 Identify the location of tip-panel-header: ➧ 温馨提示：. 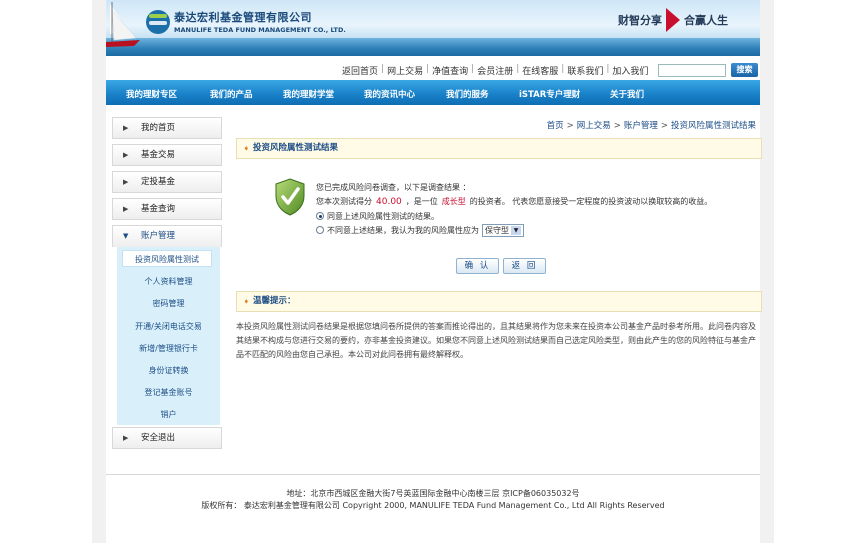
(499, 301).